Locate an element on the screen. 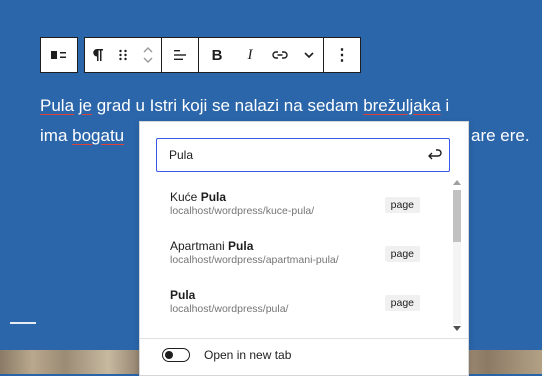 The width and height of the screenshot is (542, 376). link-search-input is located at coordinates (288, 155).